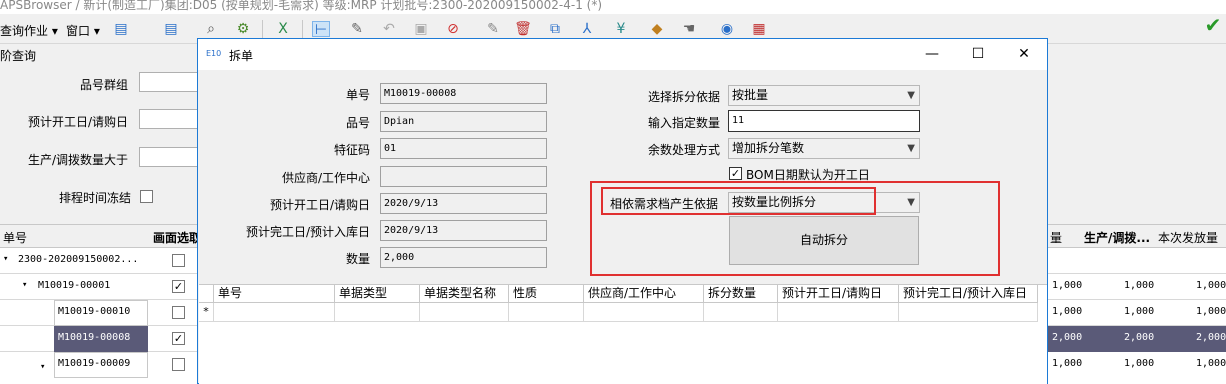 This screenshot has width=1226, height=384. Describe the element at coordinates (932, 54) in the screenshot. I see `minimize-icon: —` at that location.